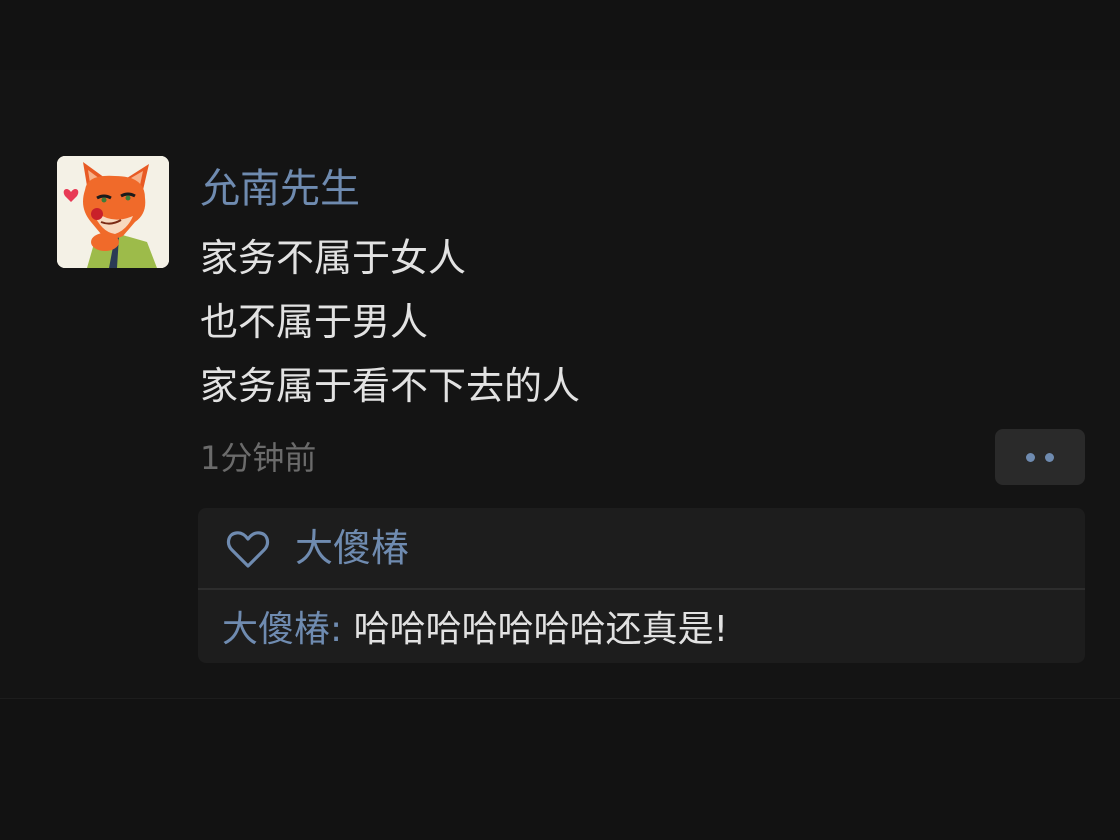 Image resolution: width=1120 pixels, height=840 pixels. I want to click on heart-icon, so click(248, 549).